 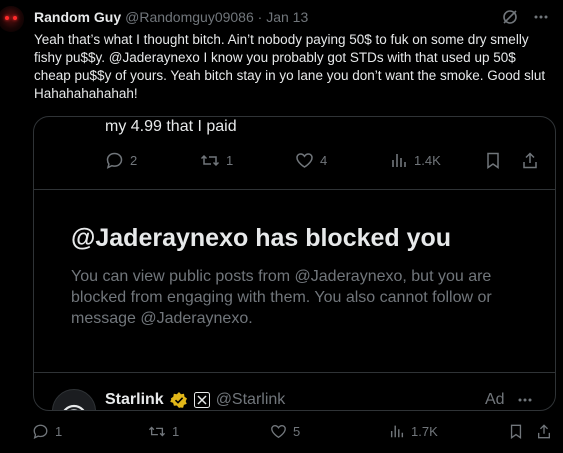 I want to click on ad-more-icon, so click(x=525, y=400).